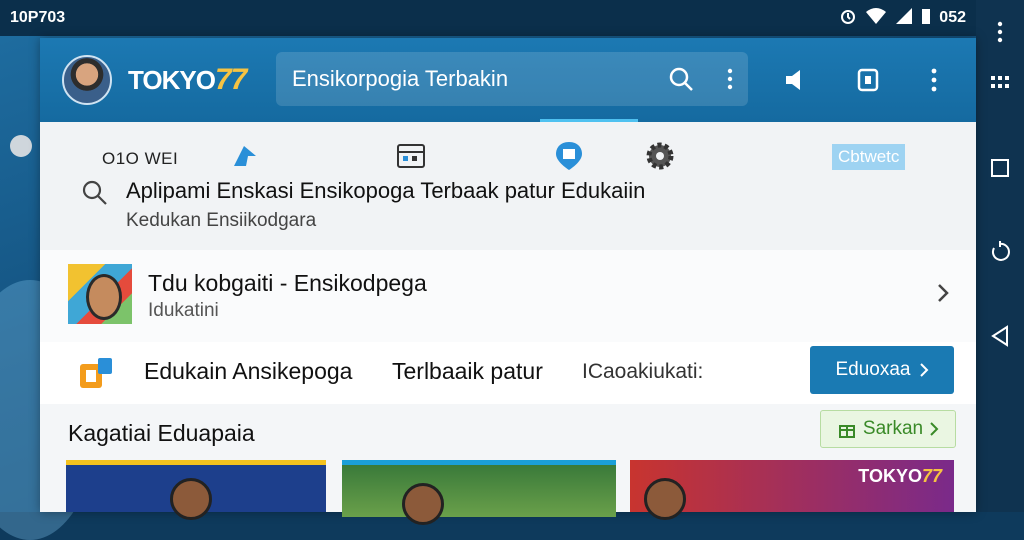 The image size is (1024, 540). What do you see at coordinates (221, 220) in the screenshot?
I see `suggestion-subtitle: Kedukan Ensiikodgara` at bounding box center [221, 220].